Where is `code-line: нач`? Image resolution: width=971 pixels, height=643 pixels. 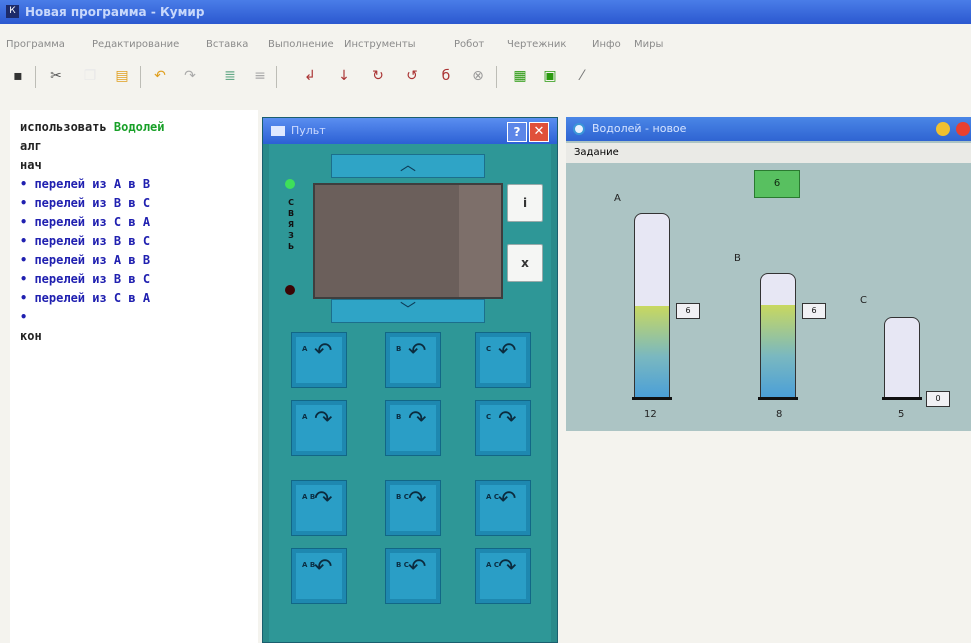
code-line: нач is located at coordinates (31, 165).